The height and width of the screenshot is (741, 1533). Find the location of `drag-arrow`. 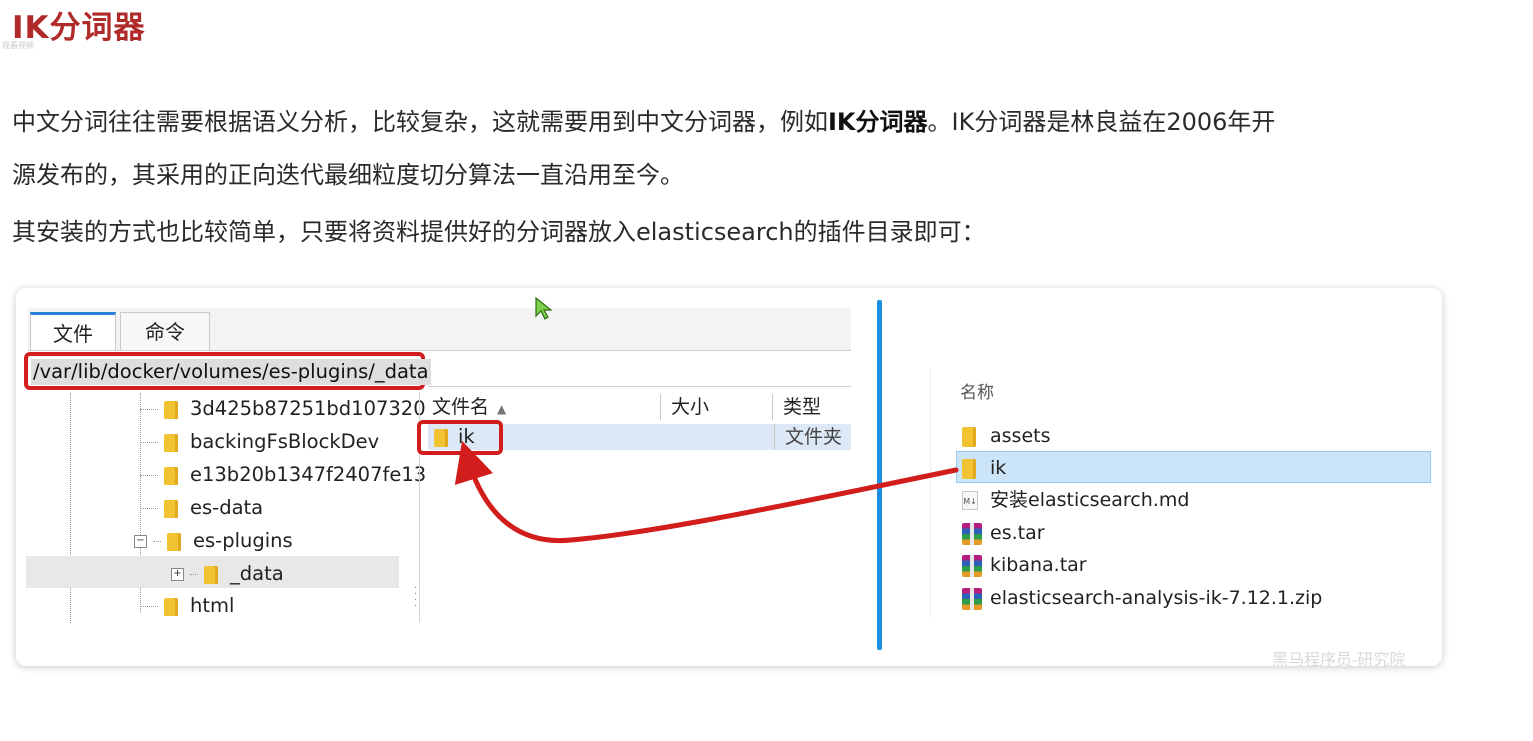

drag-arrow is located at coordinates (706, 492).